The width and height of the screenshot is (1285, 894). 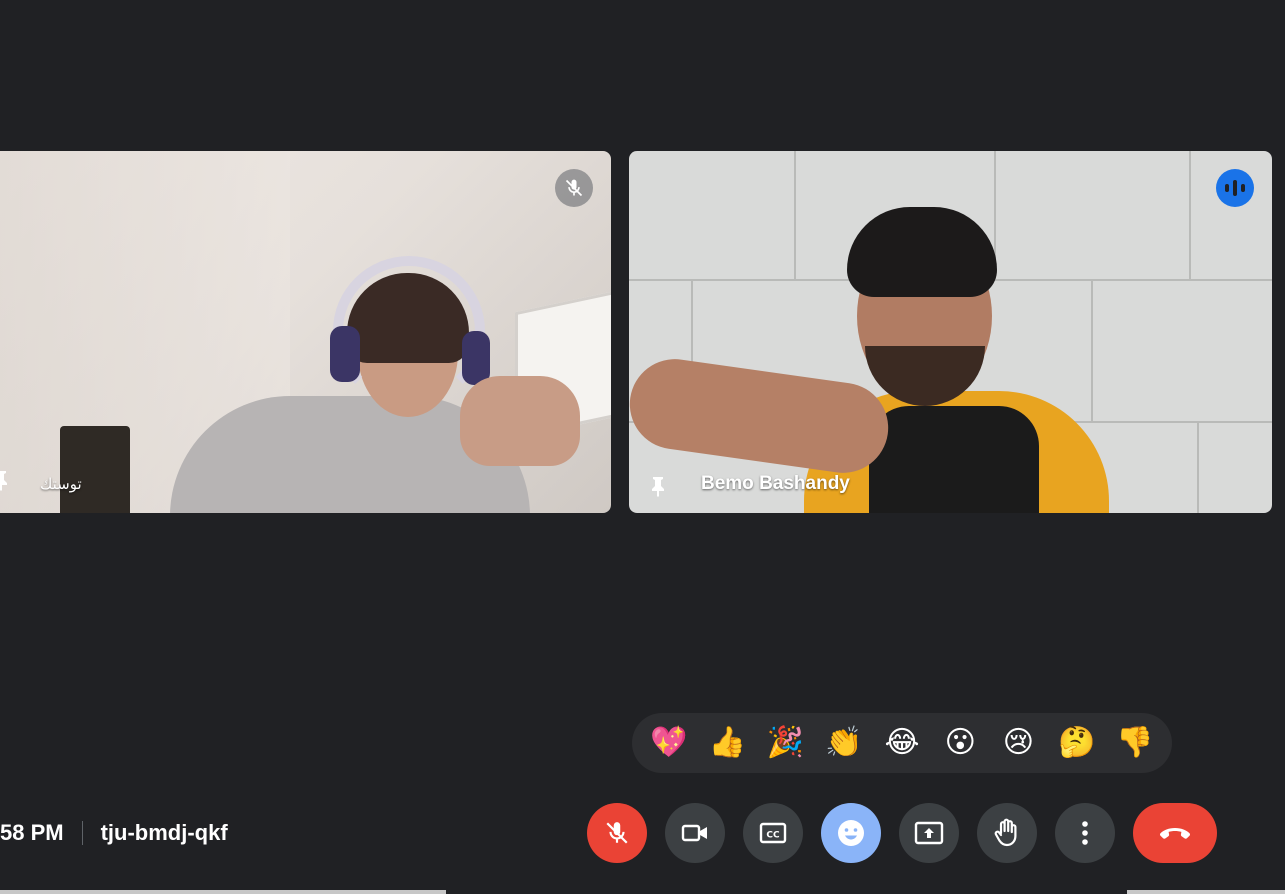 I want to click on send-reaction-button, so click(x=851, y=833).